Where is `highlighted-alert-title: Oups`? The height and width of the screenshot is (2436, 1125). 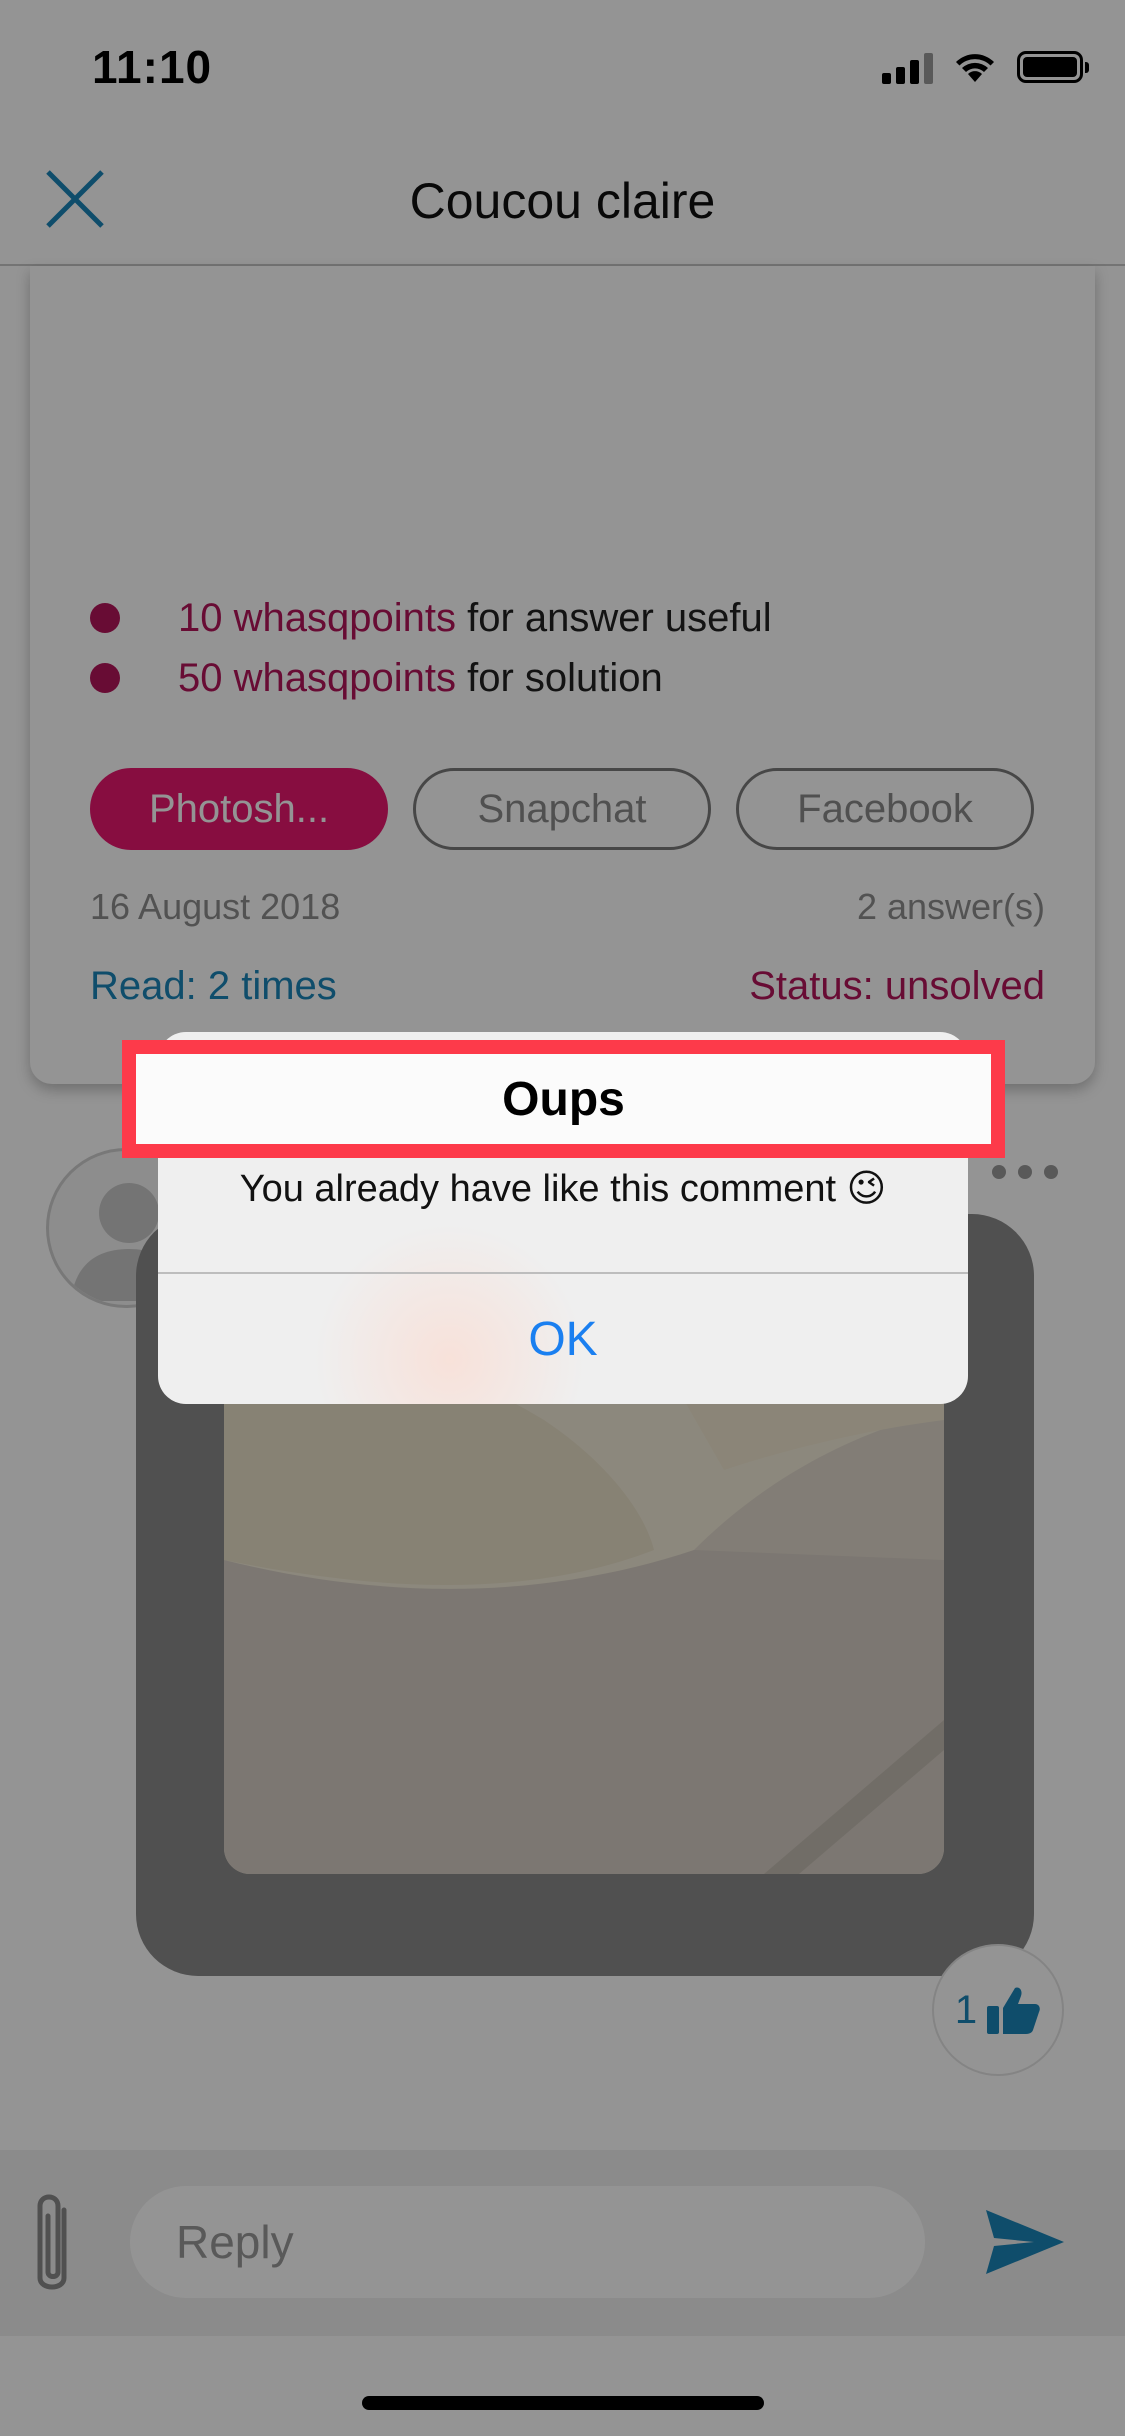 highlighted-alert-title: Oups is located at coordinates (563, 1099).